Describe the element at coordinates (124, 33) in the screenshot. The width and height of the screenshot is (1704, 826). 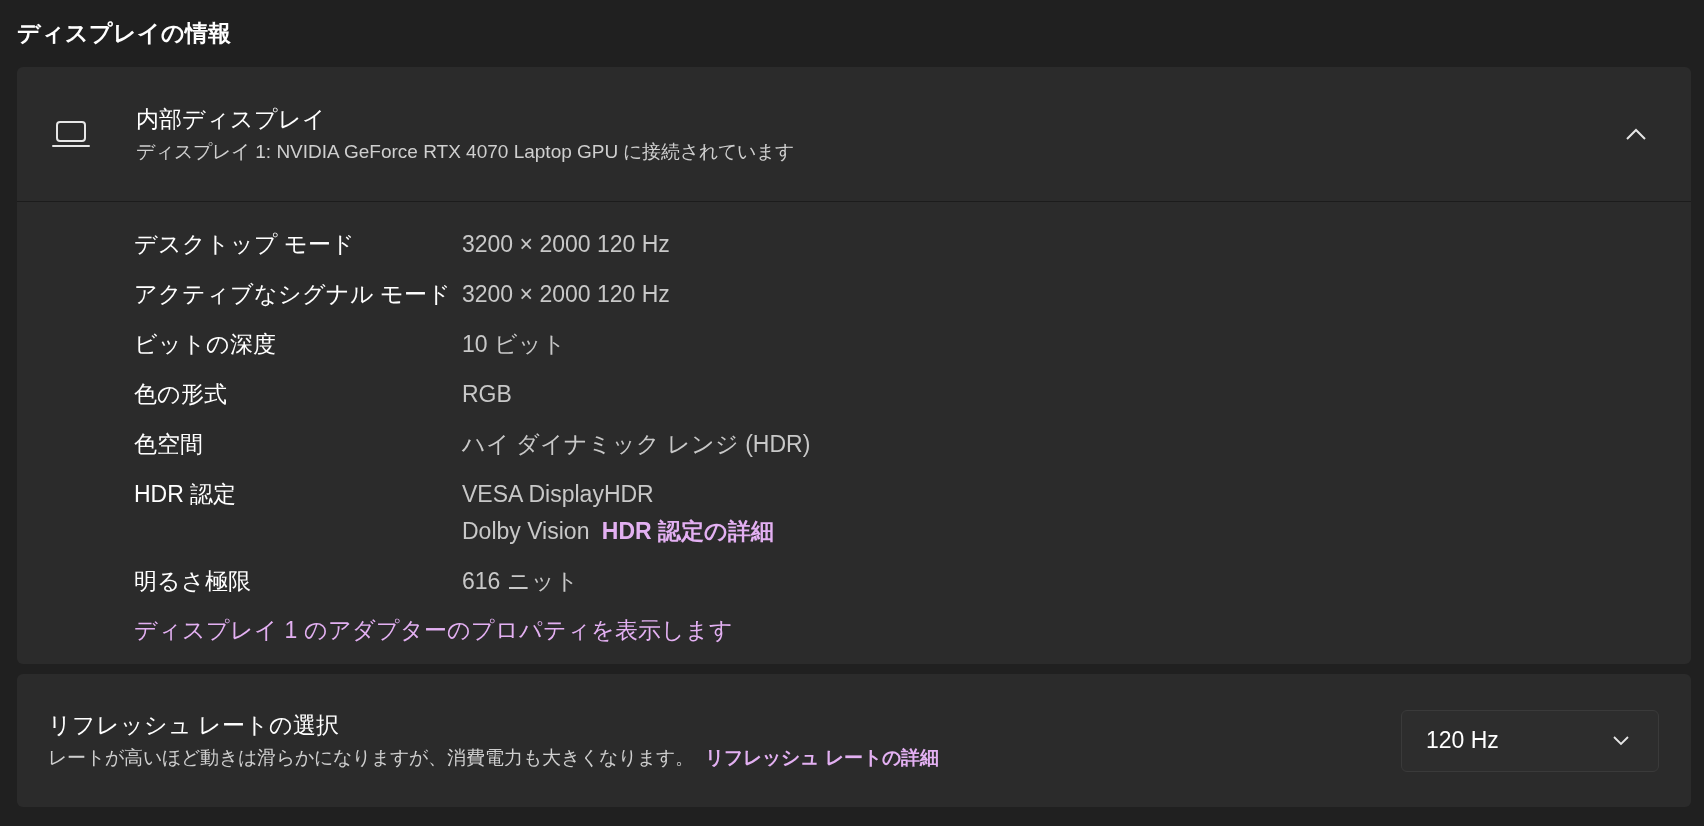
I see `section-title: ディスプレイの情報` at that location.